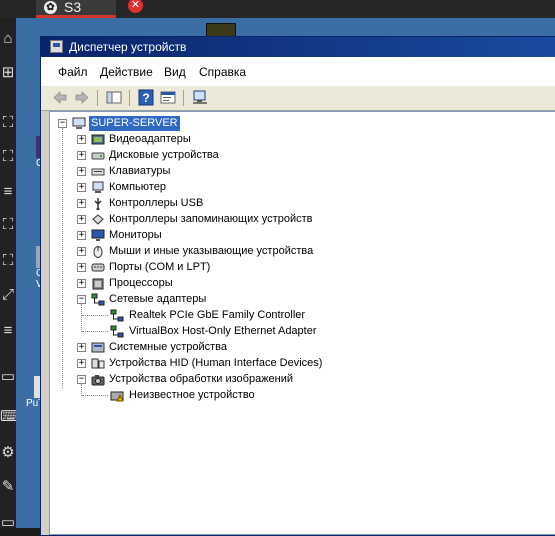  I want to click on tree-category-label: Мыши и иные указывающие устройства, so click(211, 251).